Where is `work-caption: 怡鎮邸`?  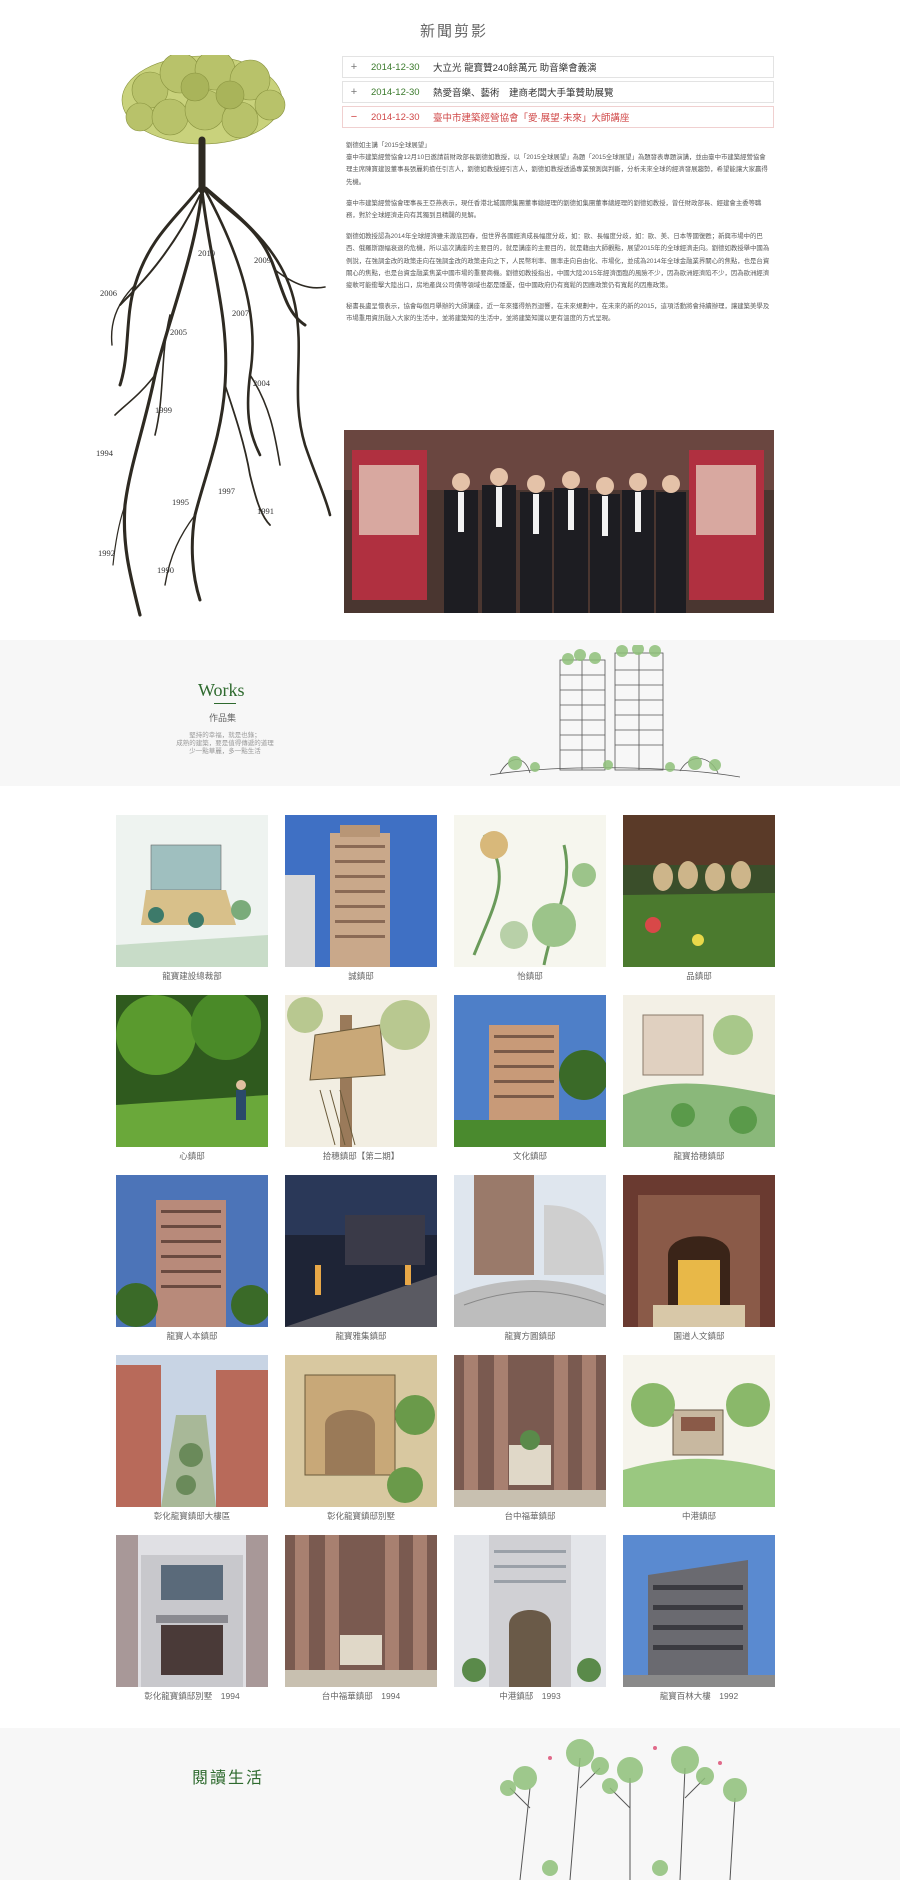 work-caption: 怡鎮邸 is located at coordinates (530, 976).